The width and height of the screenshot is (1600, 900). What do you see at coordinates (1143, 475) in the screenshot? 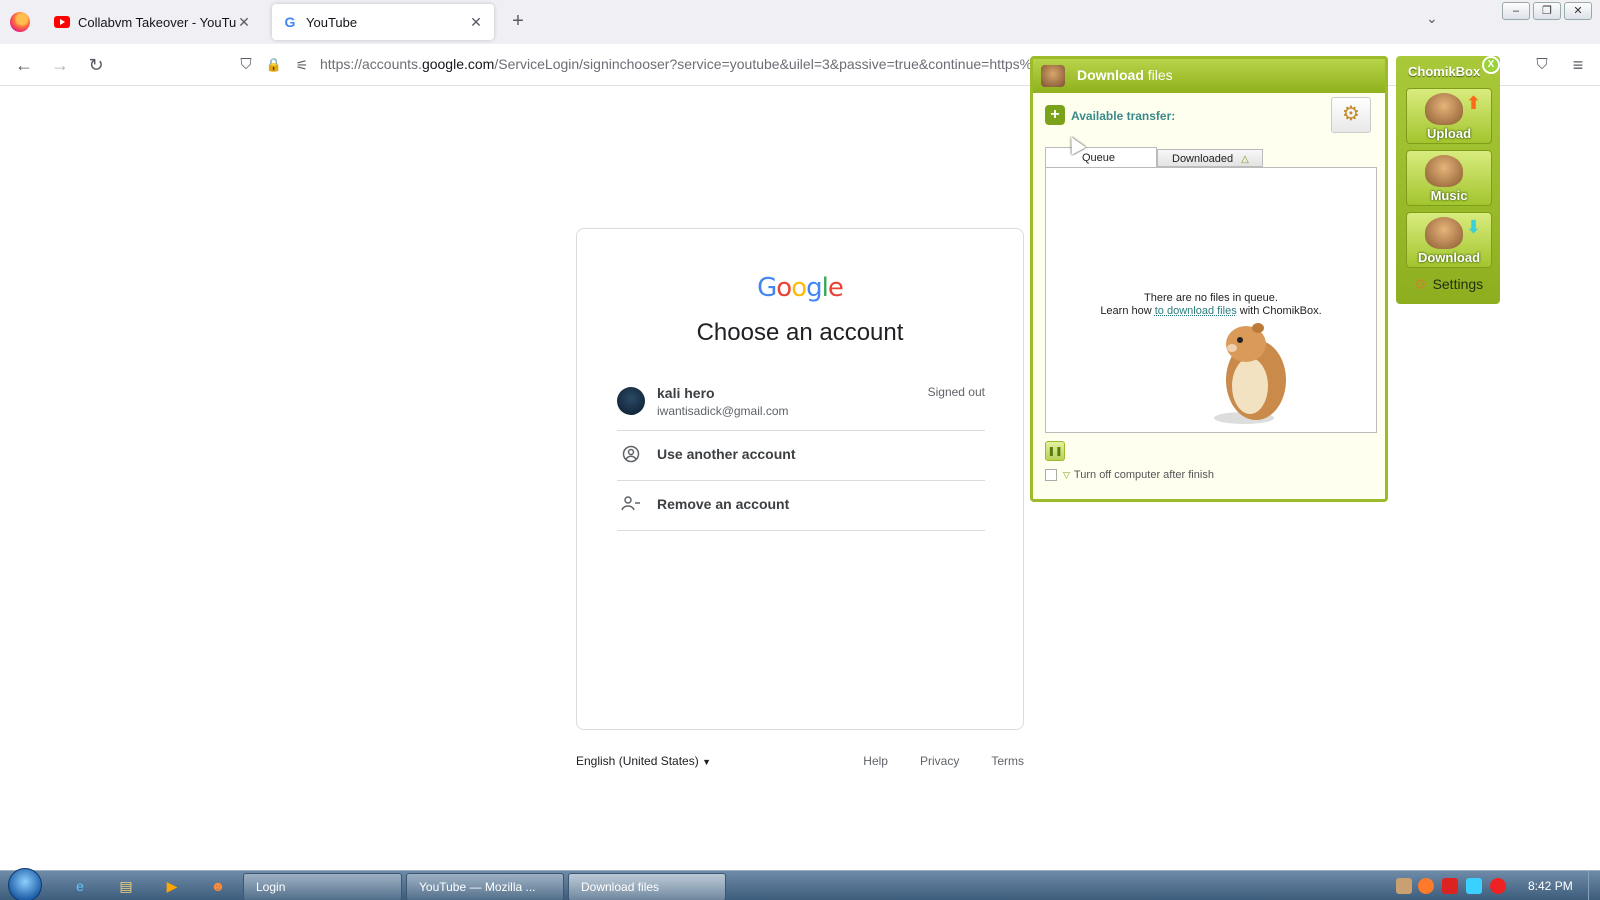
I see `shutdown-text: Turn off computer after finish` at bounding box center [1143, 475].